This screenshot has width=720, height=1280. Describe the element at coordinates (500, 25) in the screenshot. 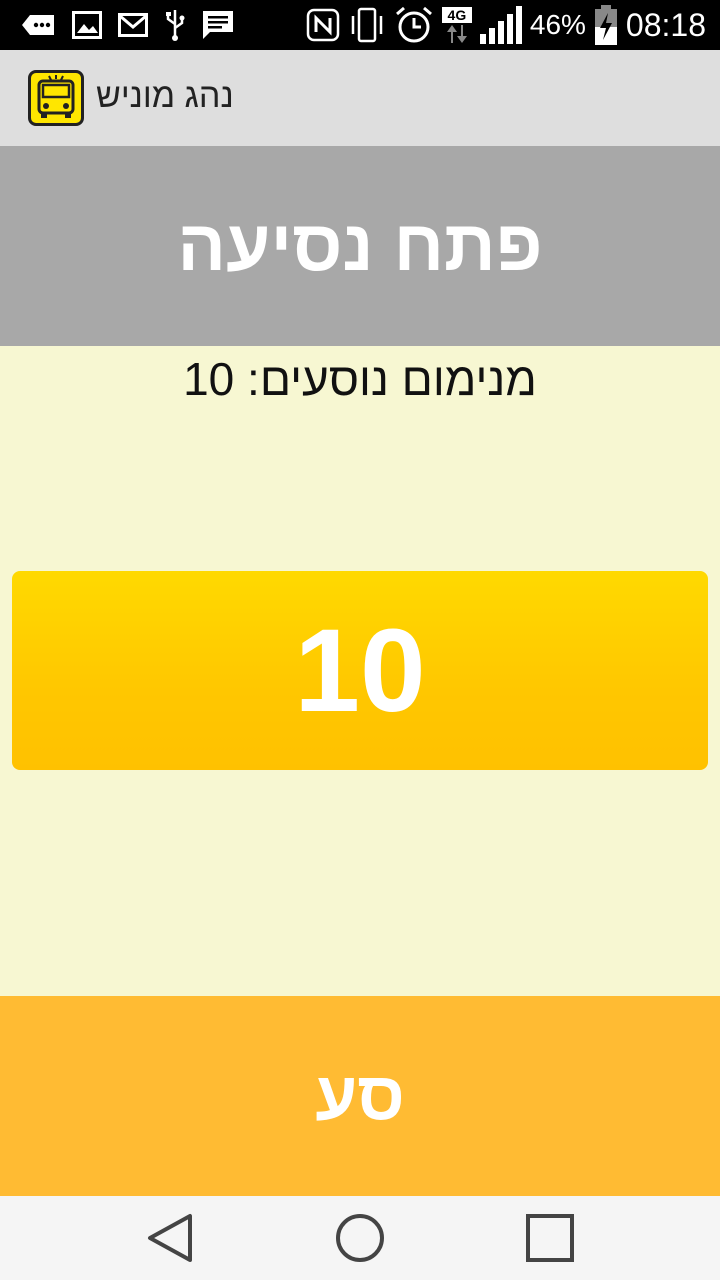

I see `signal-icon` at that location.